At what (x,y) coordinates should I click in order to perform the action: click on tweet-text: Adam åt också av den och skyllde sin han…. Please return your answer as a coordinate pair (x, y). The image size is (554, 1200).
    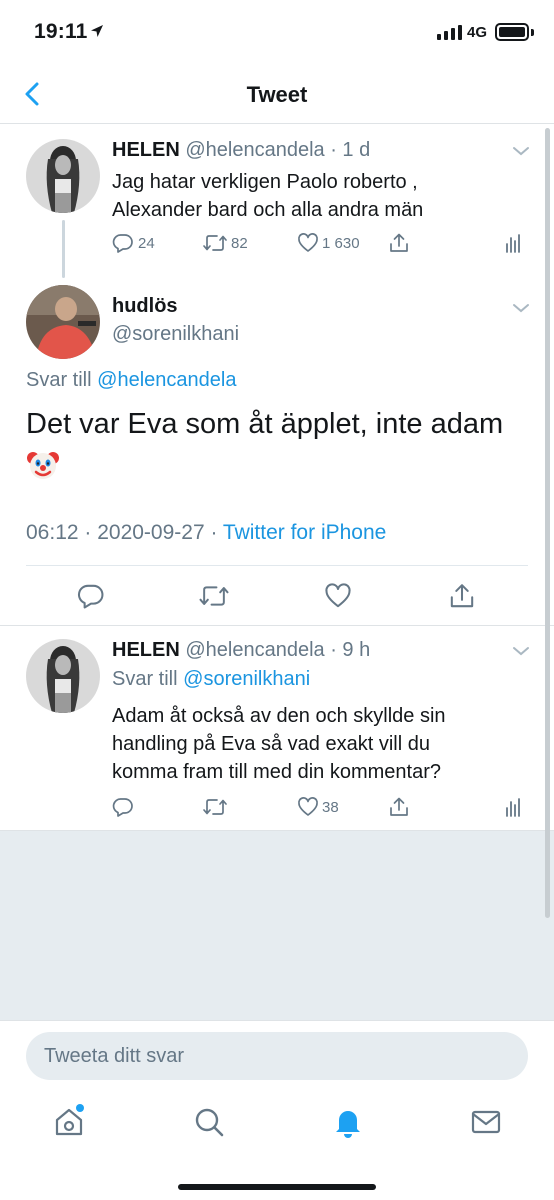
    Looking at the image, I should click on (322, 744).